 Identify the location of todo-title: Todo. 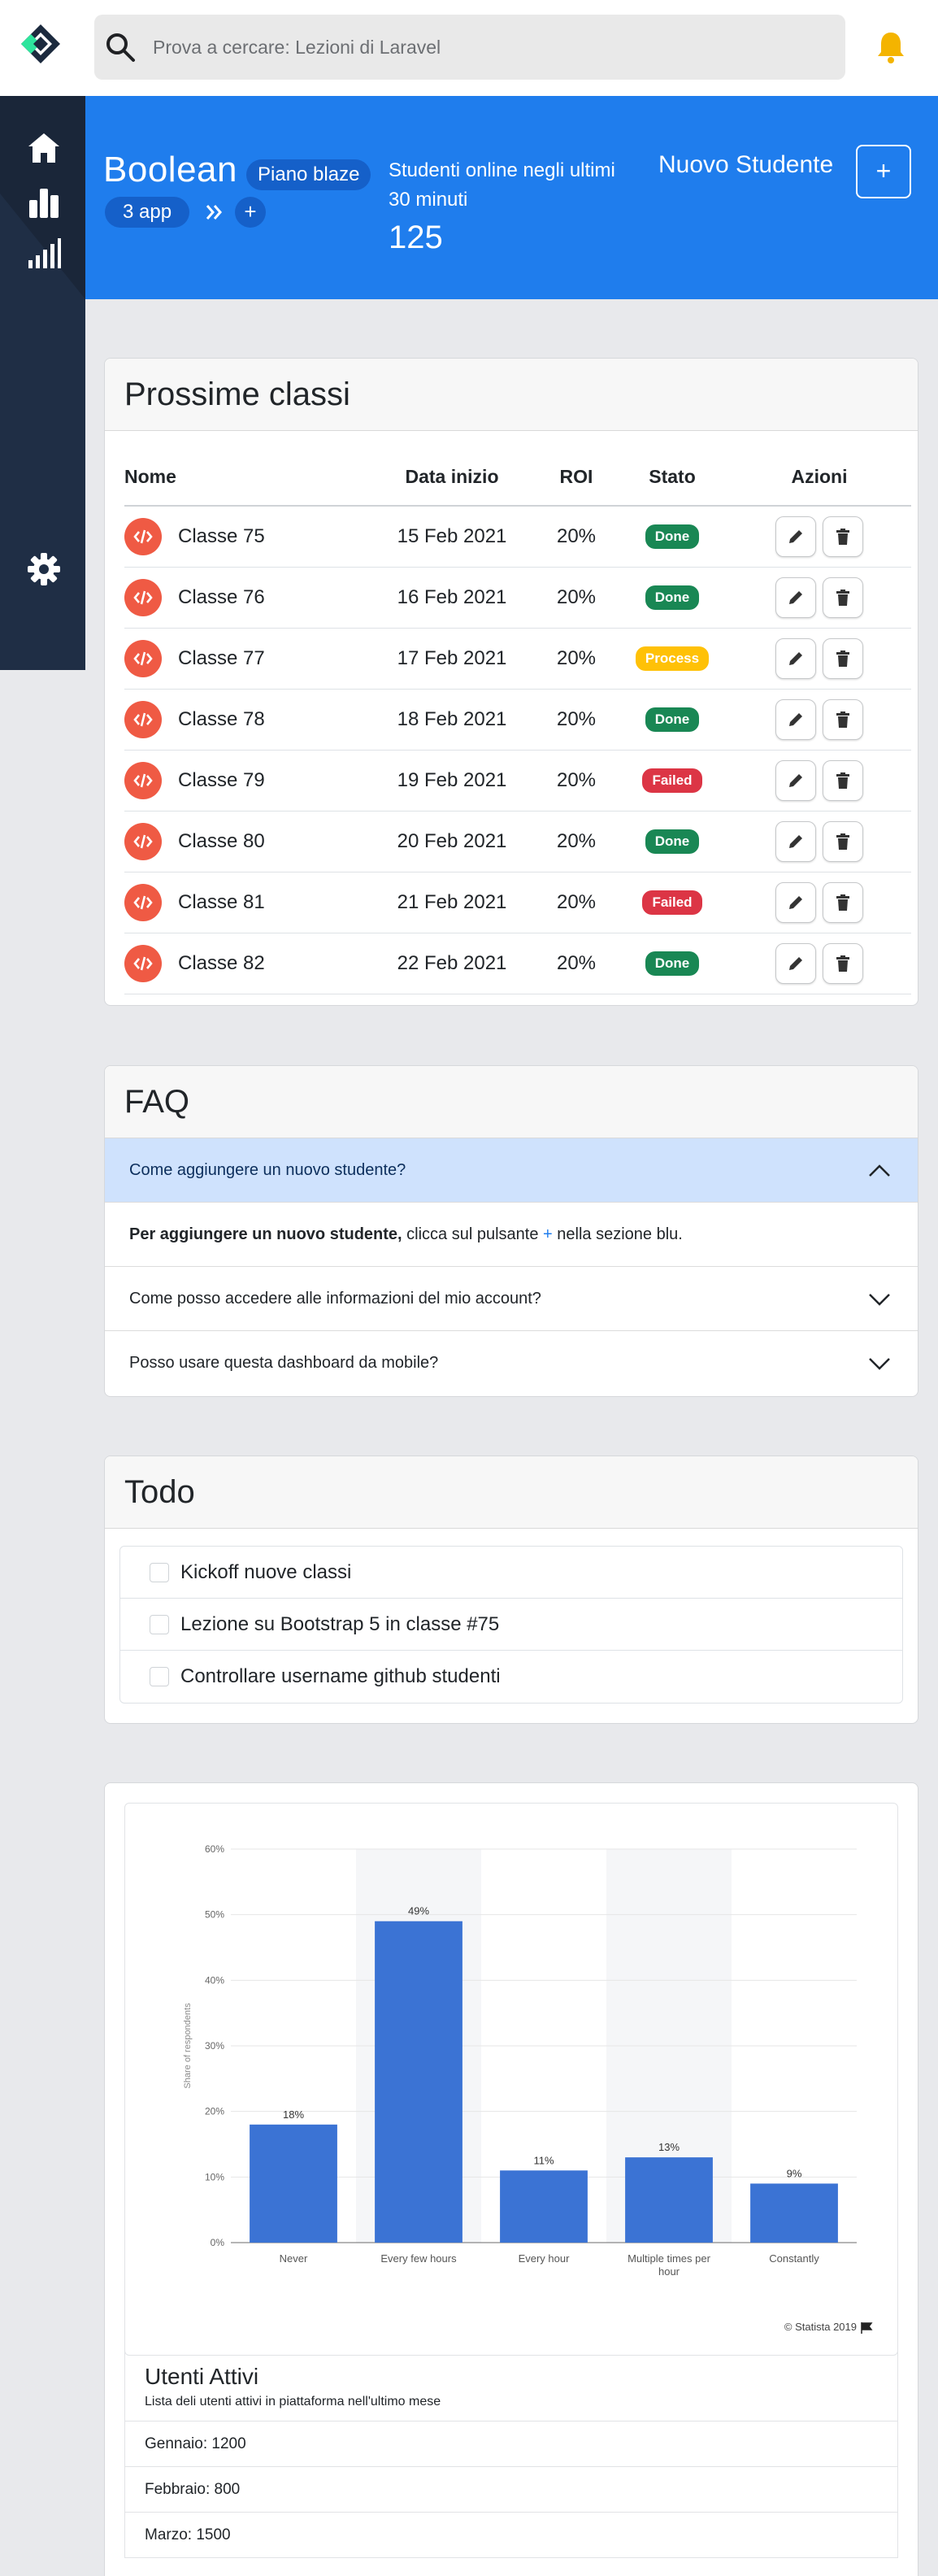
(511, 1493).